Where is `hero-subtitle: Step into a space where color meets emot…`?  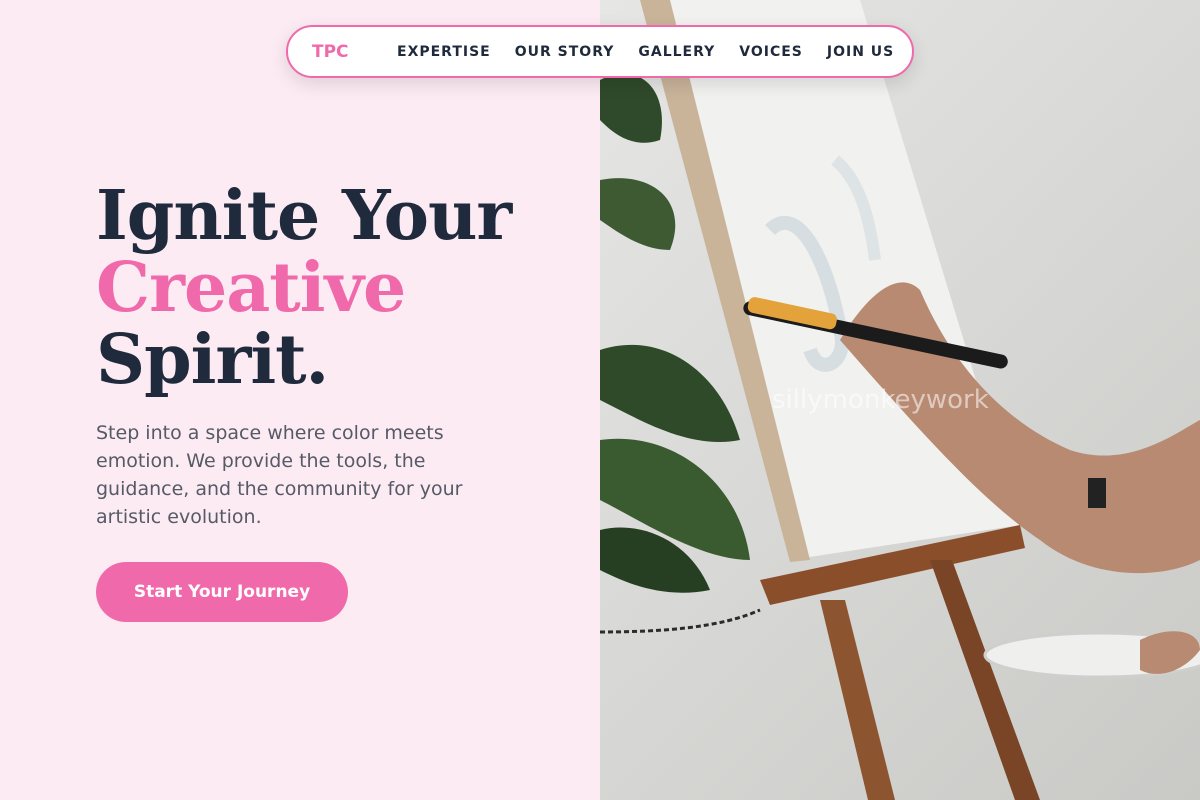 hero-subtitle: Step into a space where color meets emot… is located at coordinates (279, 475).